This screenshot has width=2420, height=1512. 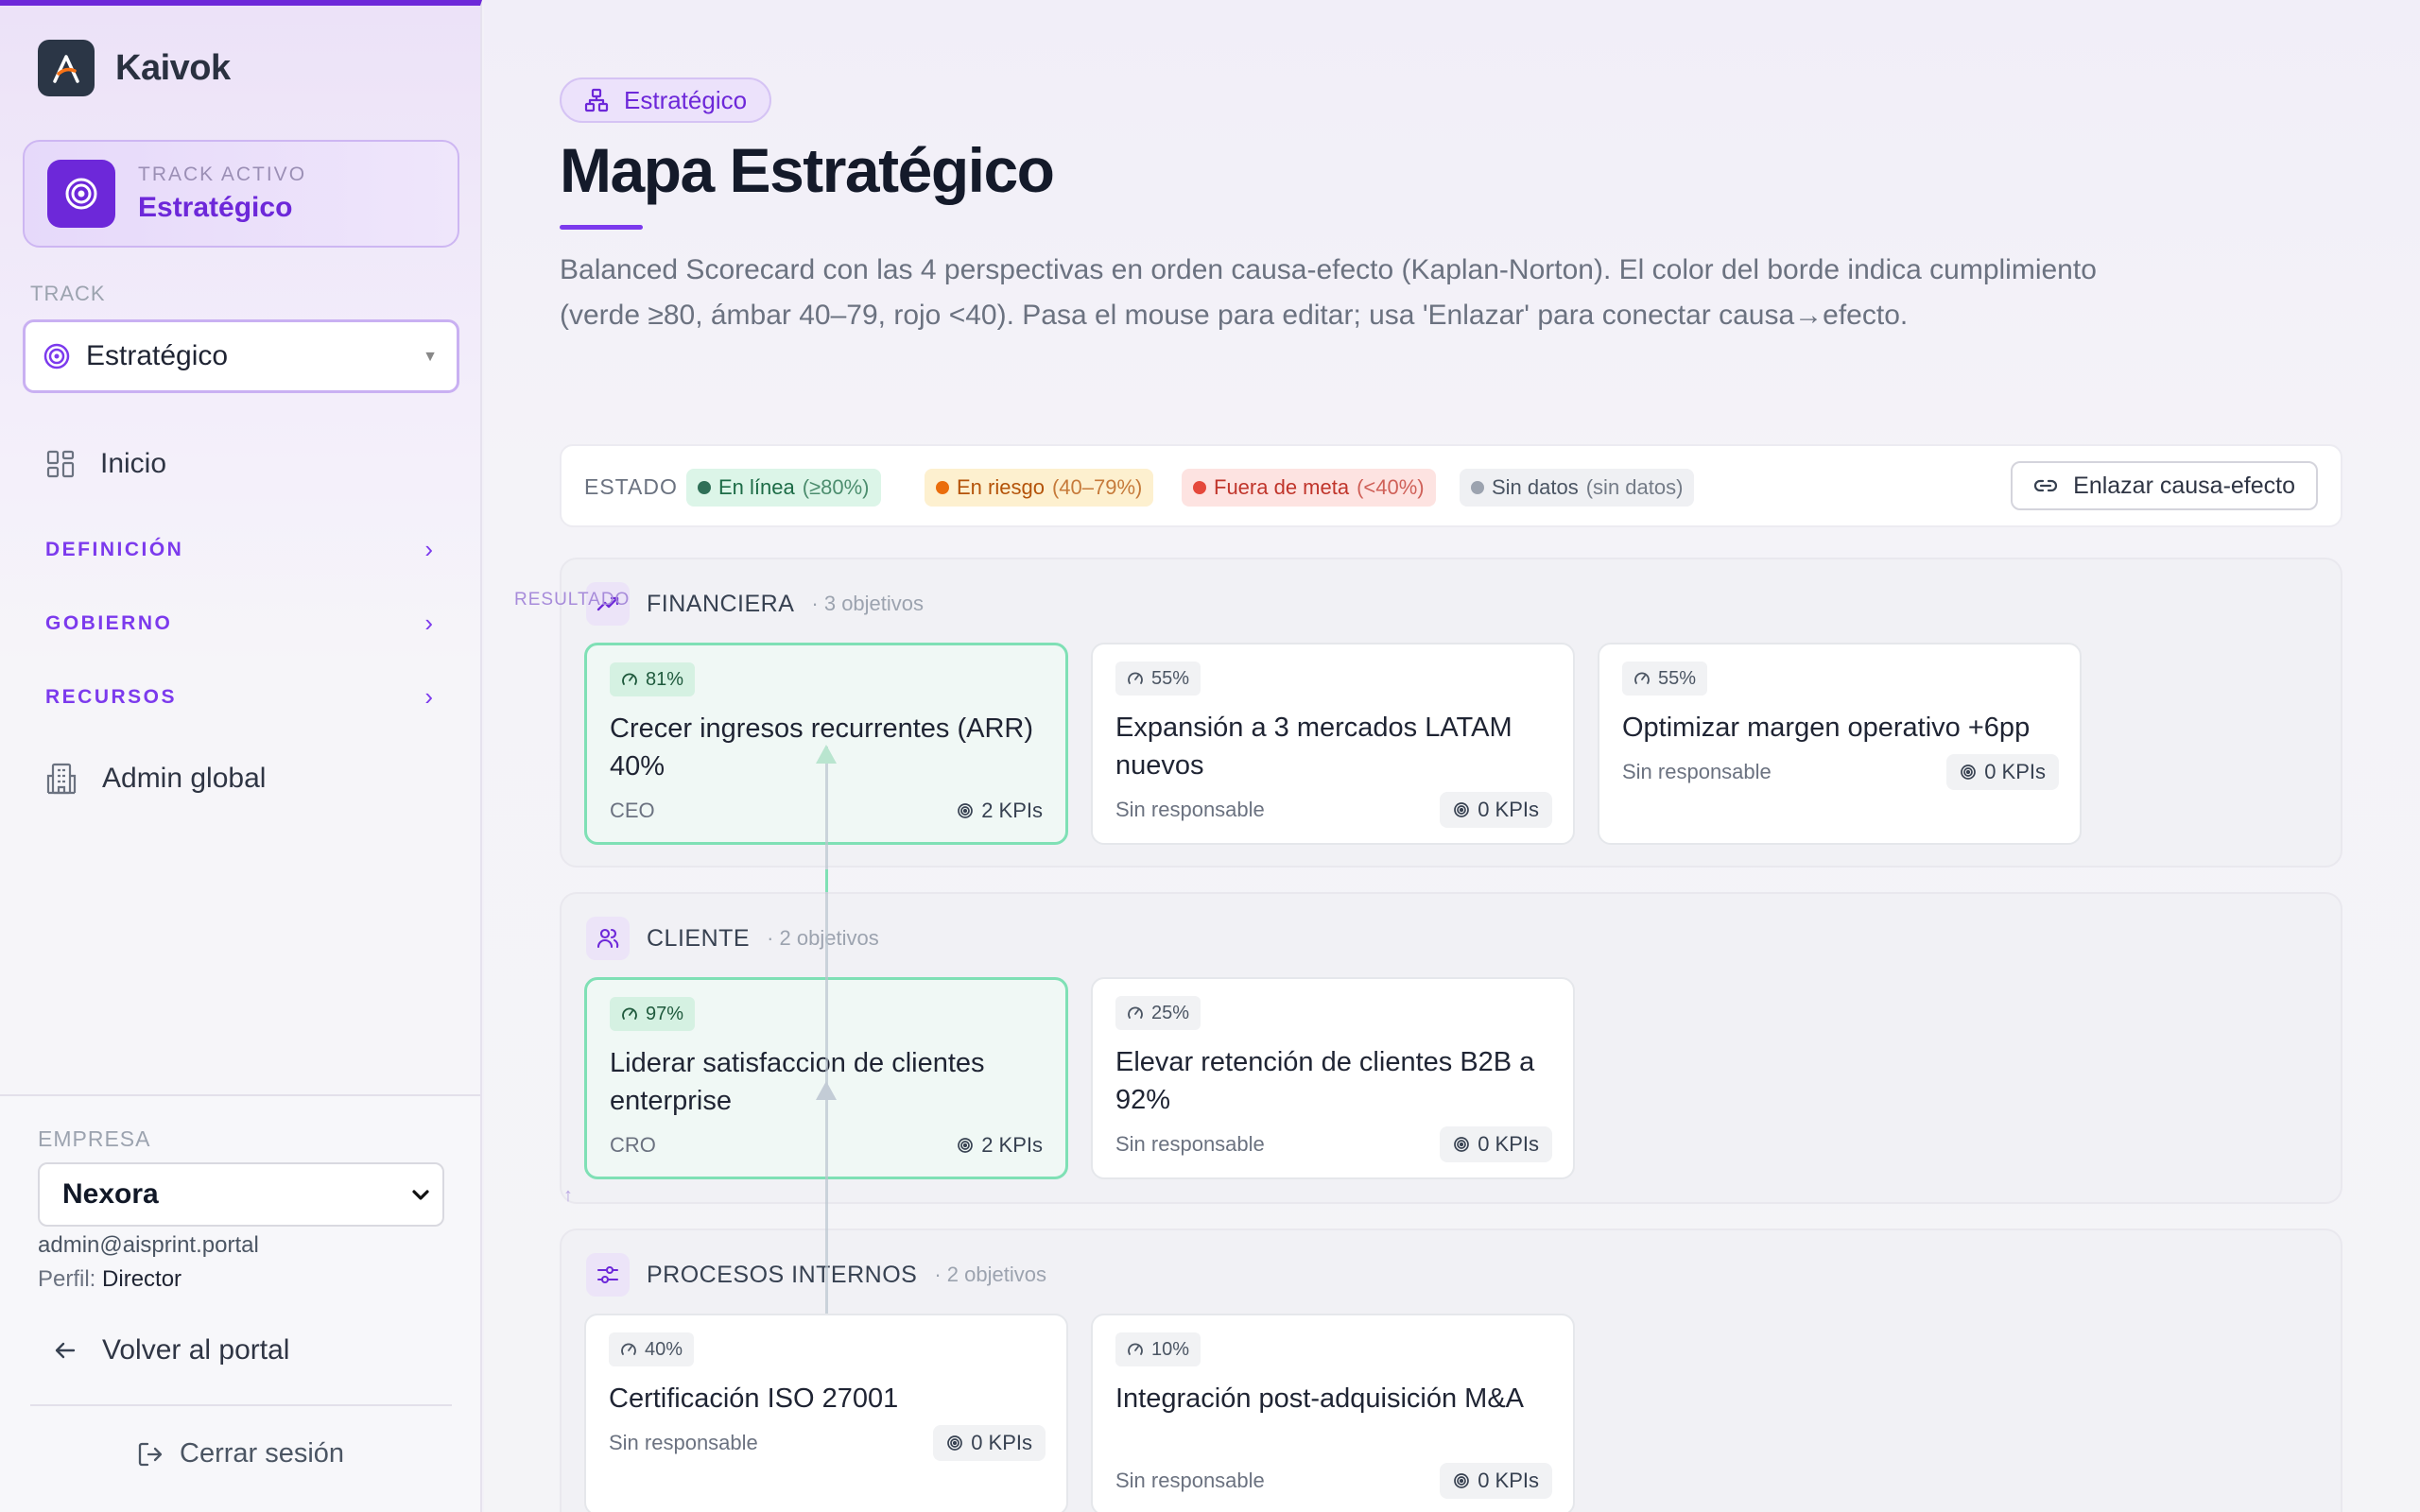 What do you see at coordinates (653, 679) in the screenshot?
I see `progress-badge: 81%` at bounding box center [653, 679].